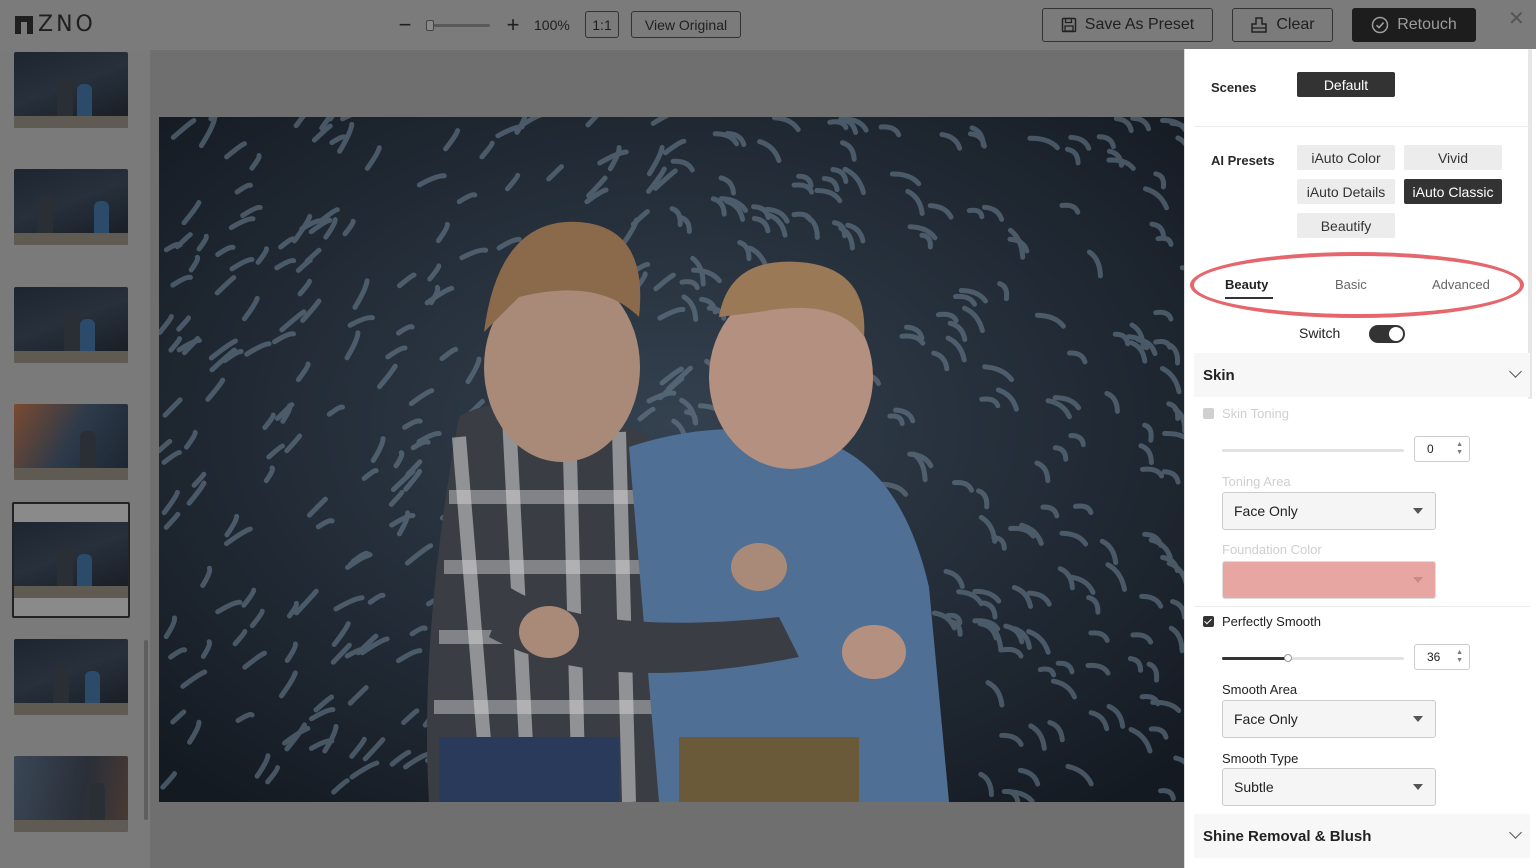 Image resolution: width=1536 pixels, height=868 pixels. What do you see at coordinates (1254, 787) in the screenshot?
I see `smooth-type-value: Subtle` at bounding box center [1254, 787].